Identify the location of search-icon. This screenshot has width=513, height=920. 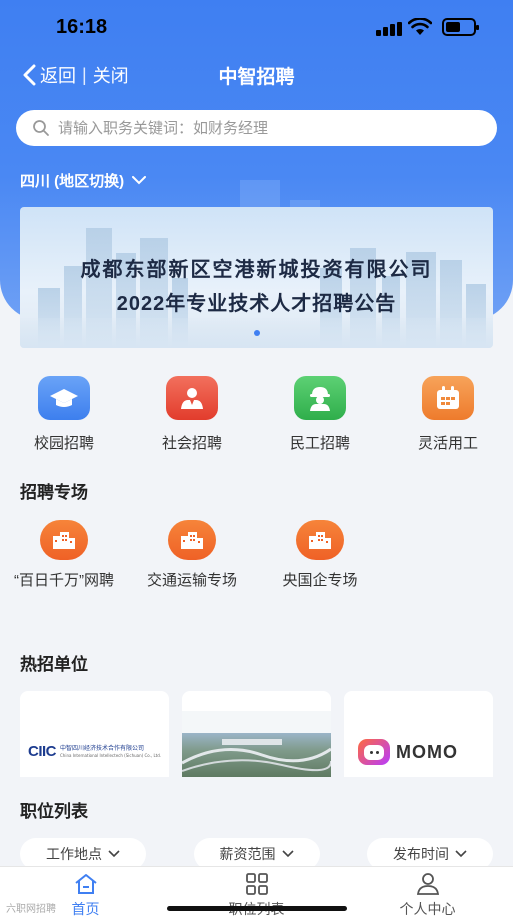
(41, 128).